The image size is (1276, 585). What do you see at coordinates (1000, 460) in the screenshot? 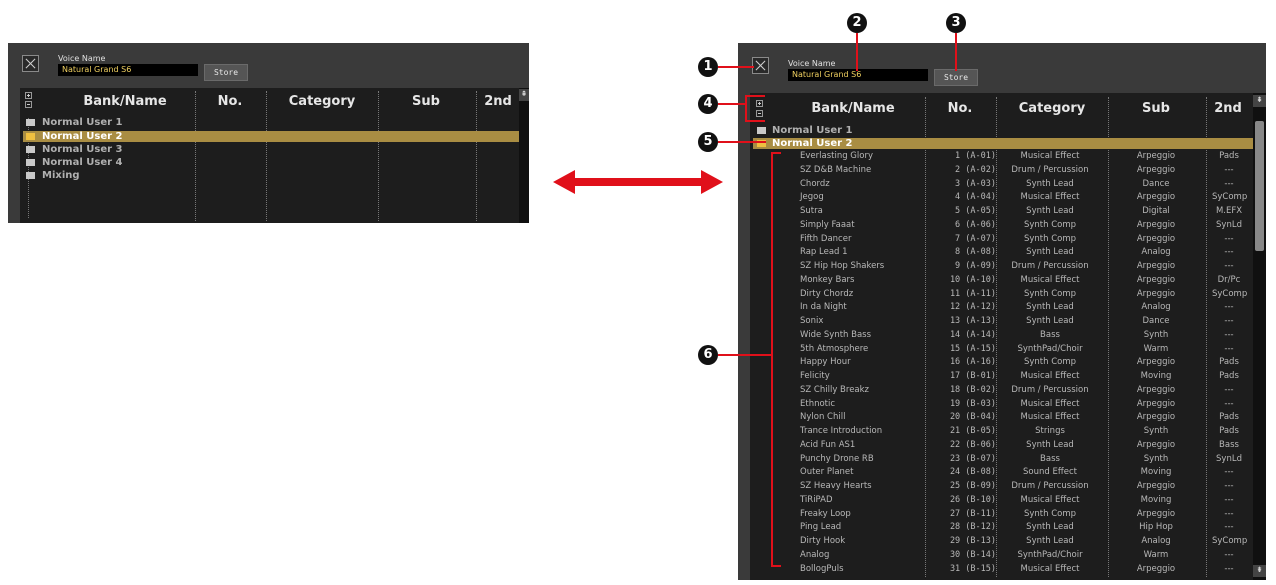
I see `voice-row: Punchy Drone RB 23 (B-07) Bass Synth SynLd` at bounding box center [1000, 460].